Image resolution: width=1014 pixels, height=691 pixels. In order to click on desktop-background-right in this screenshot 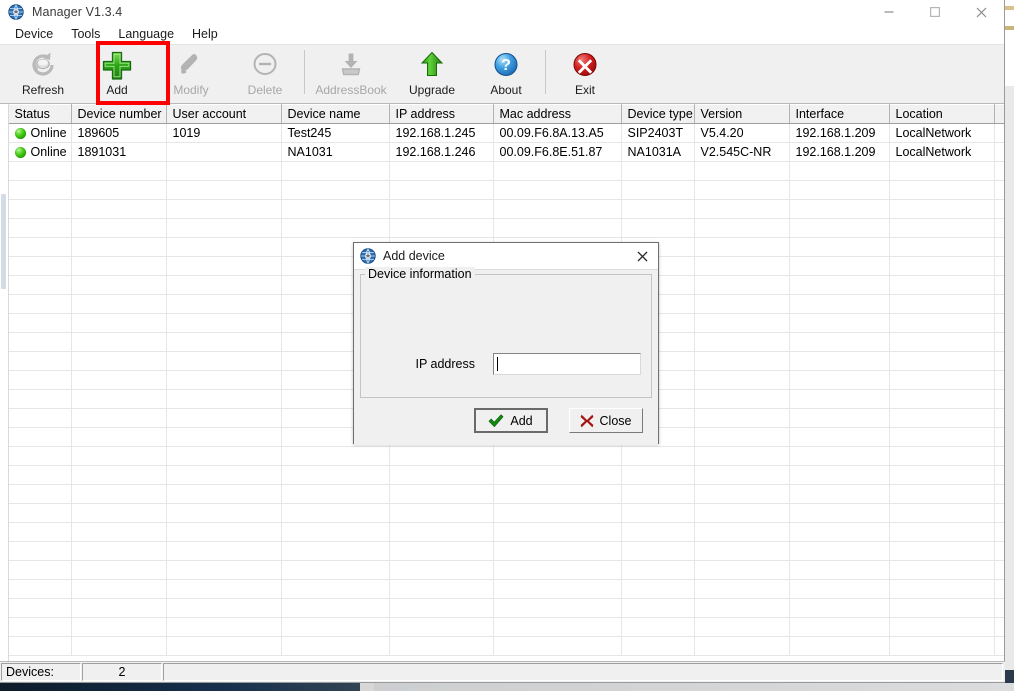, I will do `click(1009, 345)`.